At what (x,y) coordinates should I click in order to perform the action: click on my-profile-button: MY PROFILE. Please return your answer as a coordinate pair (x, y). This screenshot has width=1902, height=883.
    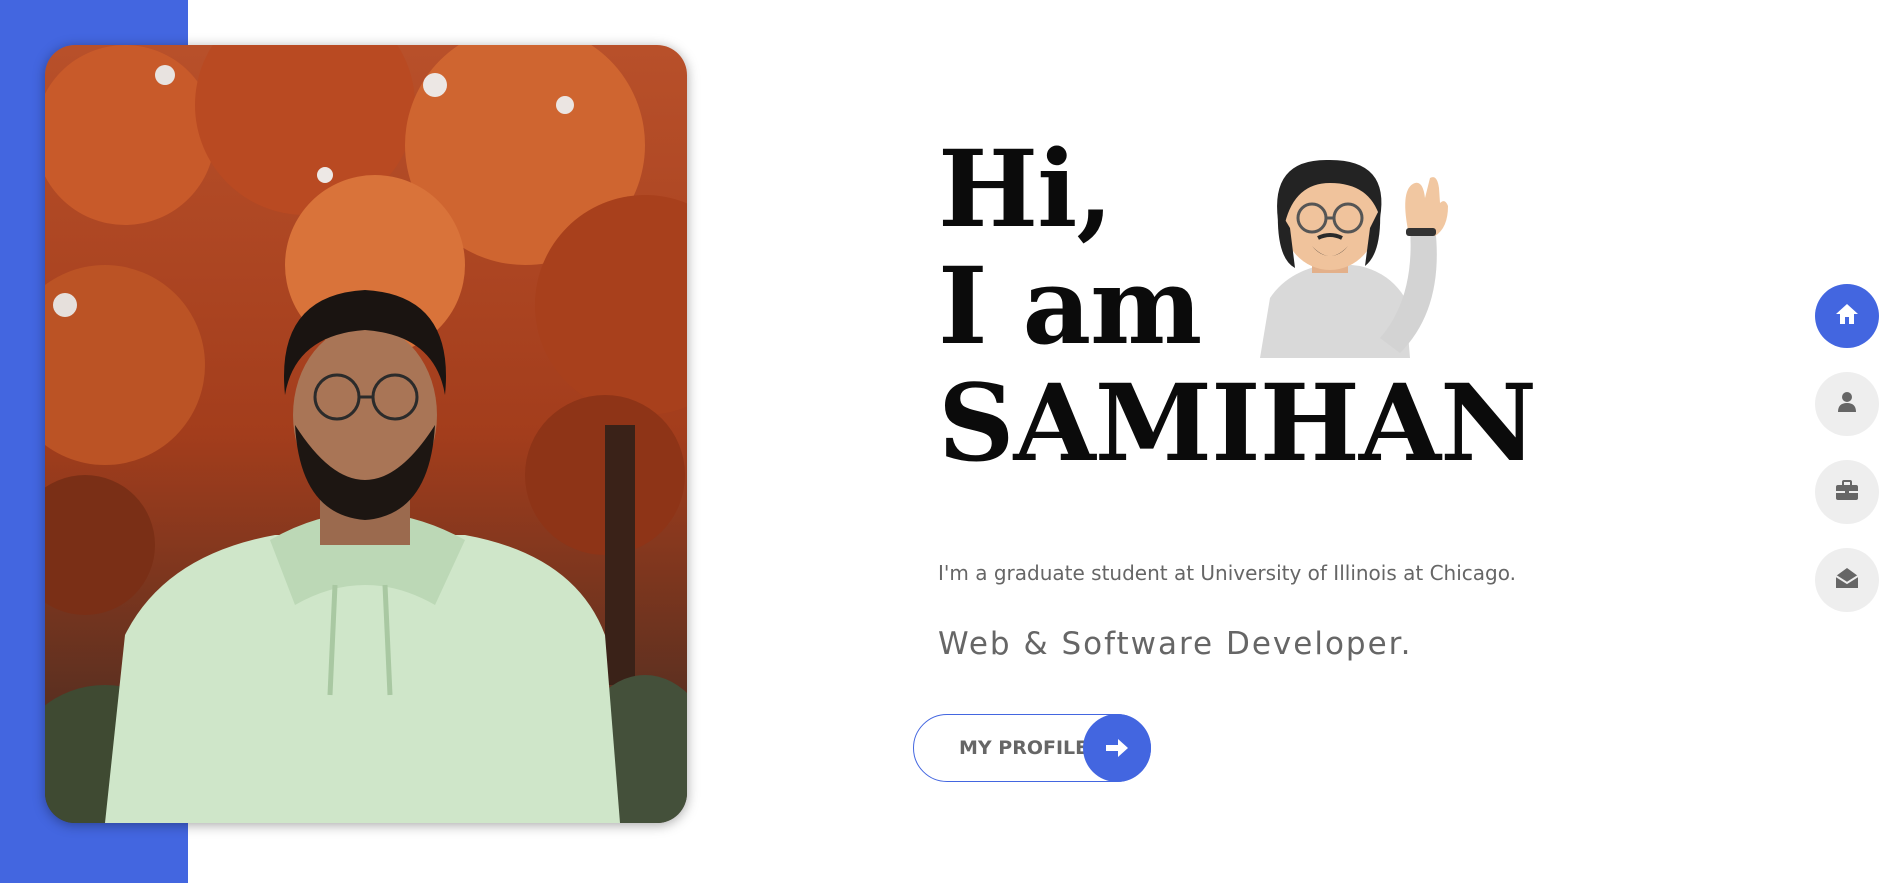
    Looking at the image, I should click on (1032, 748).